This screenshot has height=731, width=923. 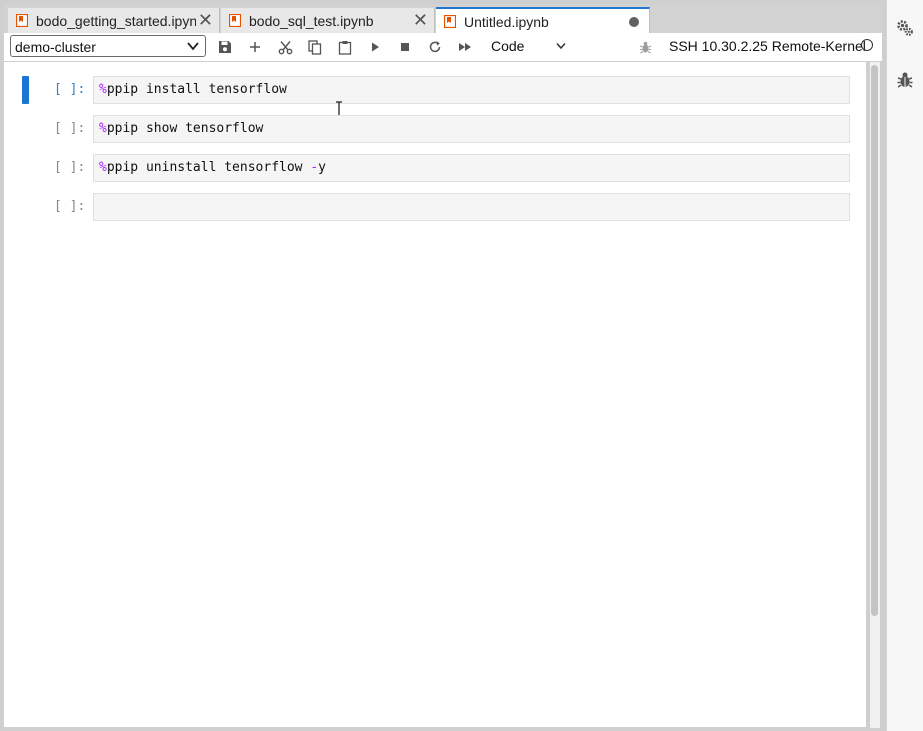 I want to click on kernel-debug-button, so click(x=645, y=47).